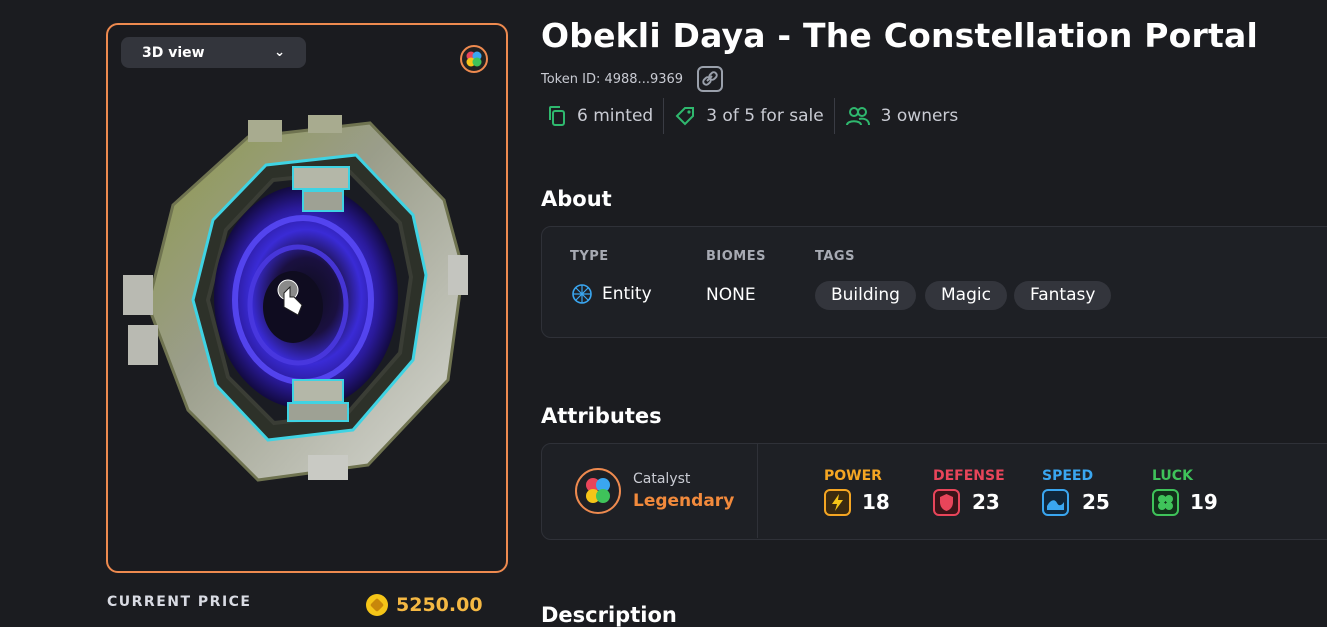  Describe the element at coordinates (179, 602) in the screenshot. I see `current-price-label: CURRENT PRICE` at that location.